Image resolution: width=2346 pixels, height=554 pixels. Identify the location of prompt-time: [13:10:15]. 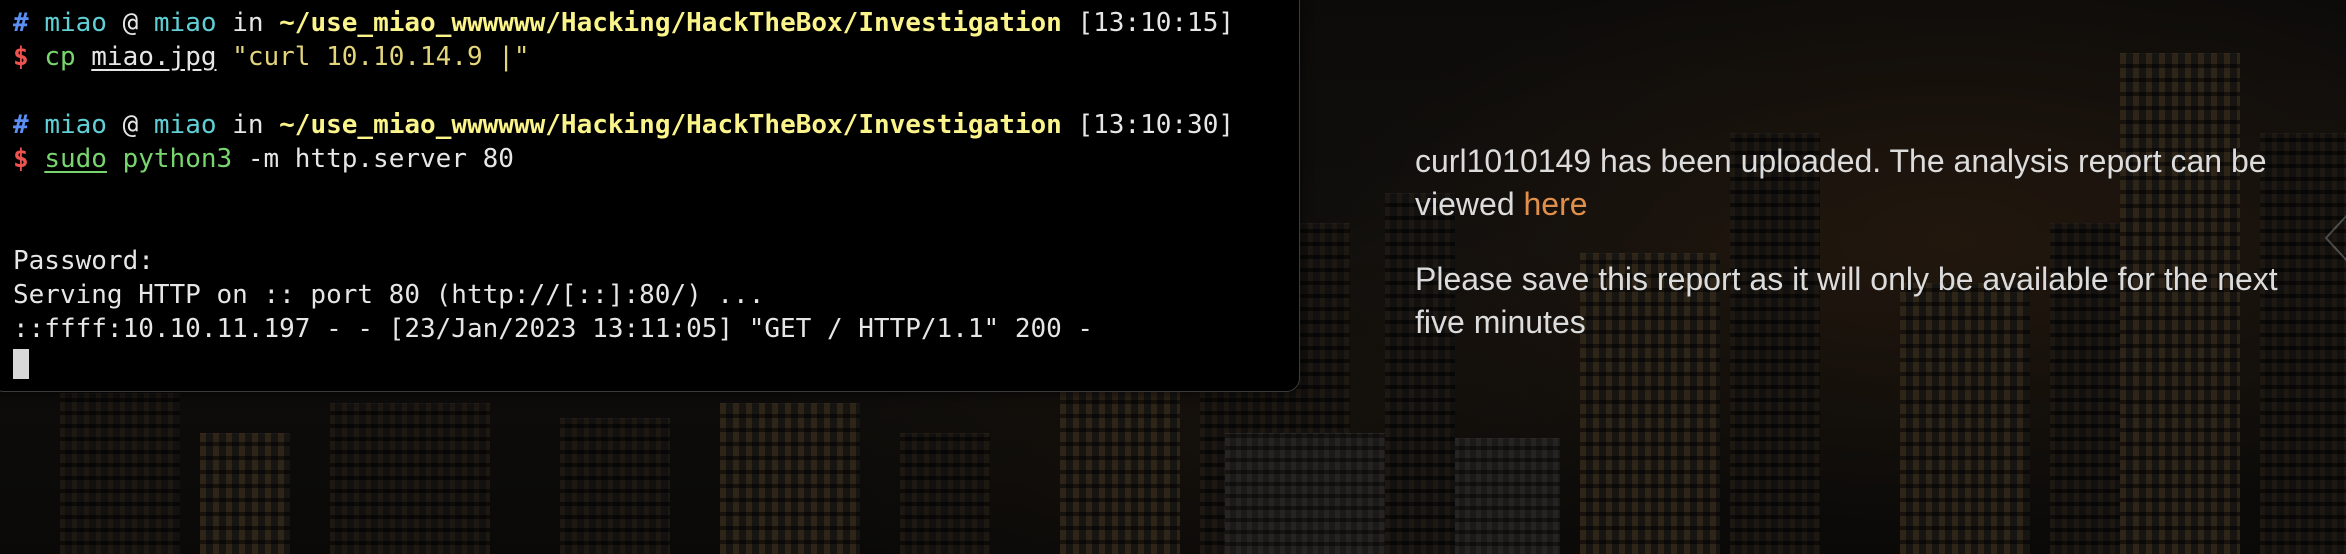
(1156, 23).